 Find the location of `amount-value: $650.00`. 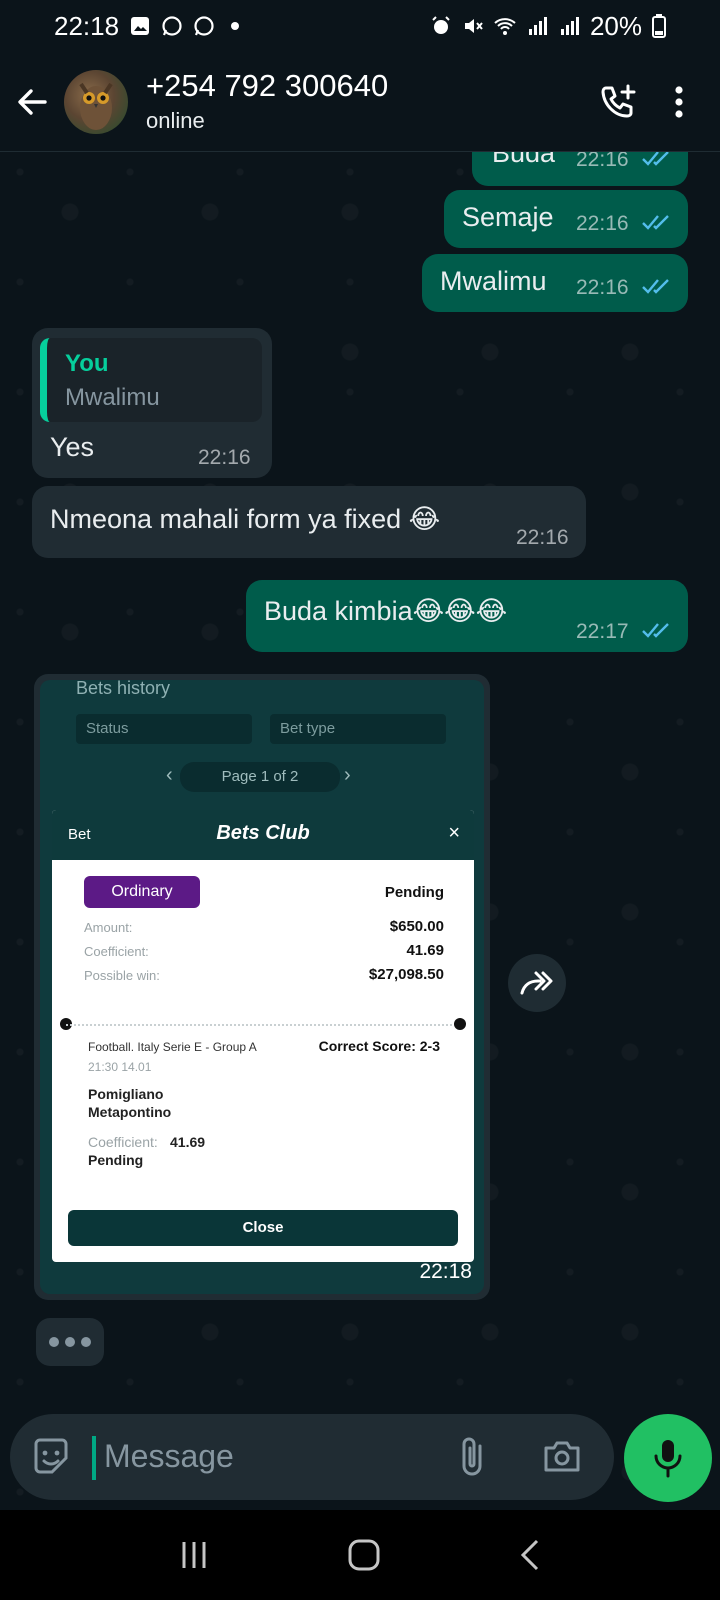

amount-value: $650.00 is located at coordinates (416, 926).